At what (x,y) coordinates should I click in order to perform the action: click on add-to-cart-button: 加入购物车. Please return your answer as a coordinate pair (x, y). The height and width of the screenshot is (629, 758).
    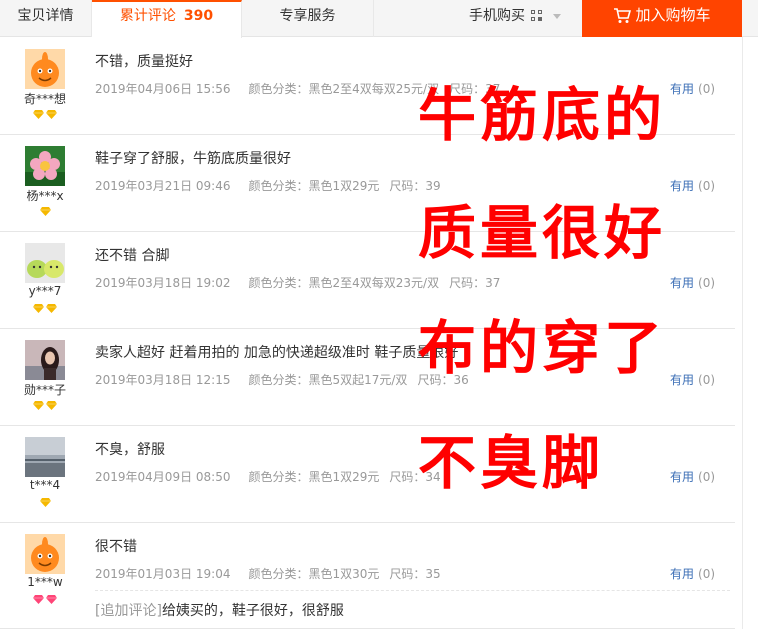
    Looking at the image, I should click on (662, 18).